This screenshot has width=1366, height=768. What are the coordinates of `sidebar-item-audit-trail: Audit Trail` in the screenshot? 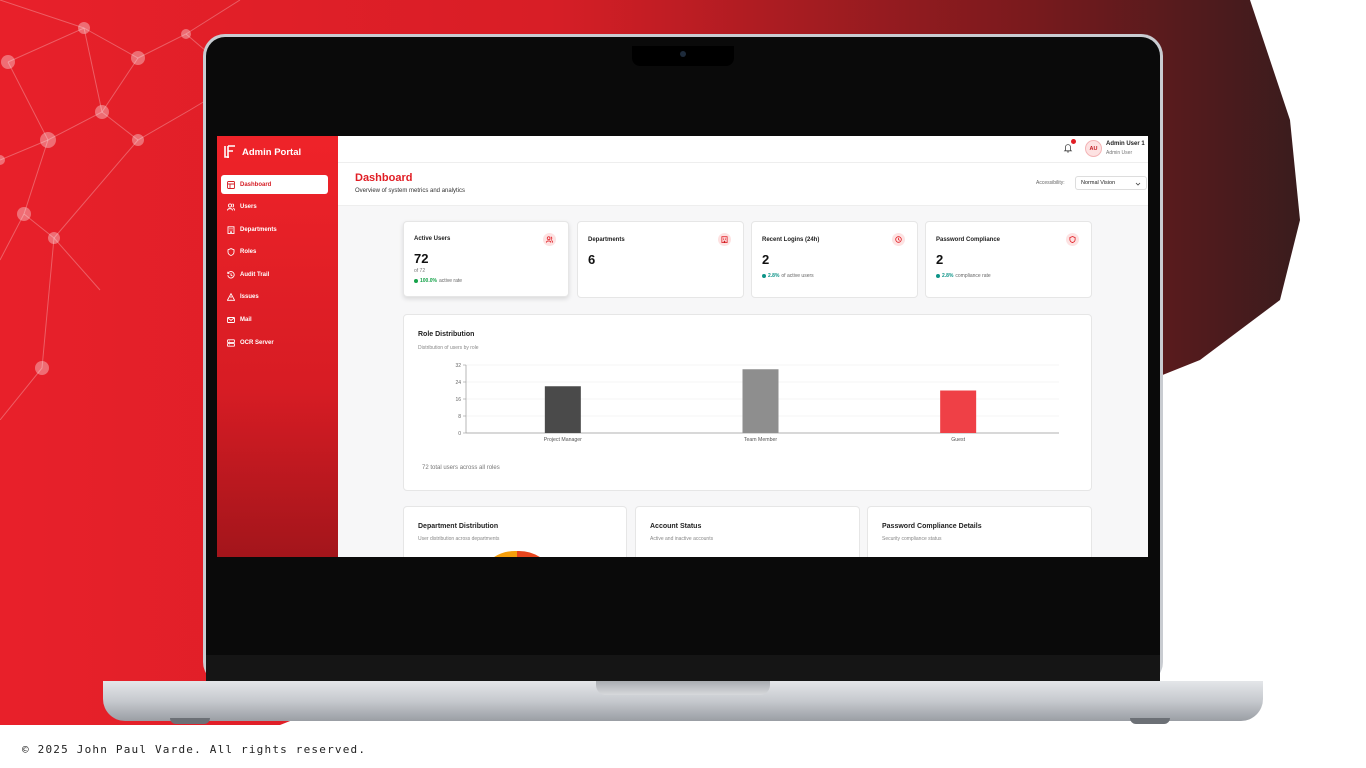 It's located at (274, 274).